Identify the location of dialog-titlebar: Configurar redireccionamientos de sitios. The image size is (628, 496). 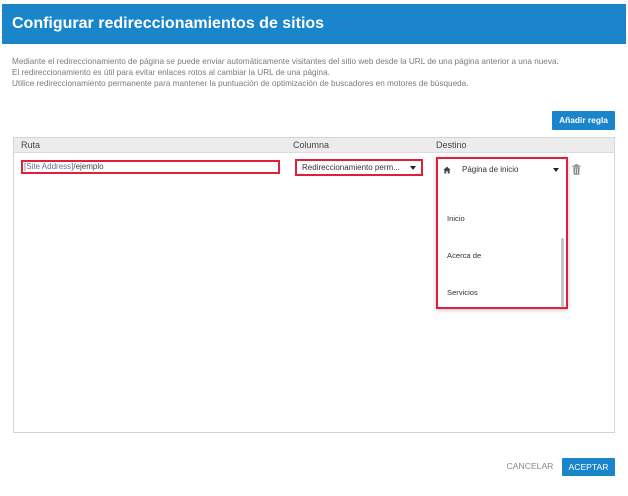
(314, 24).